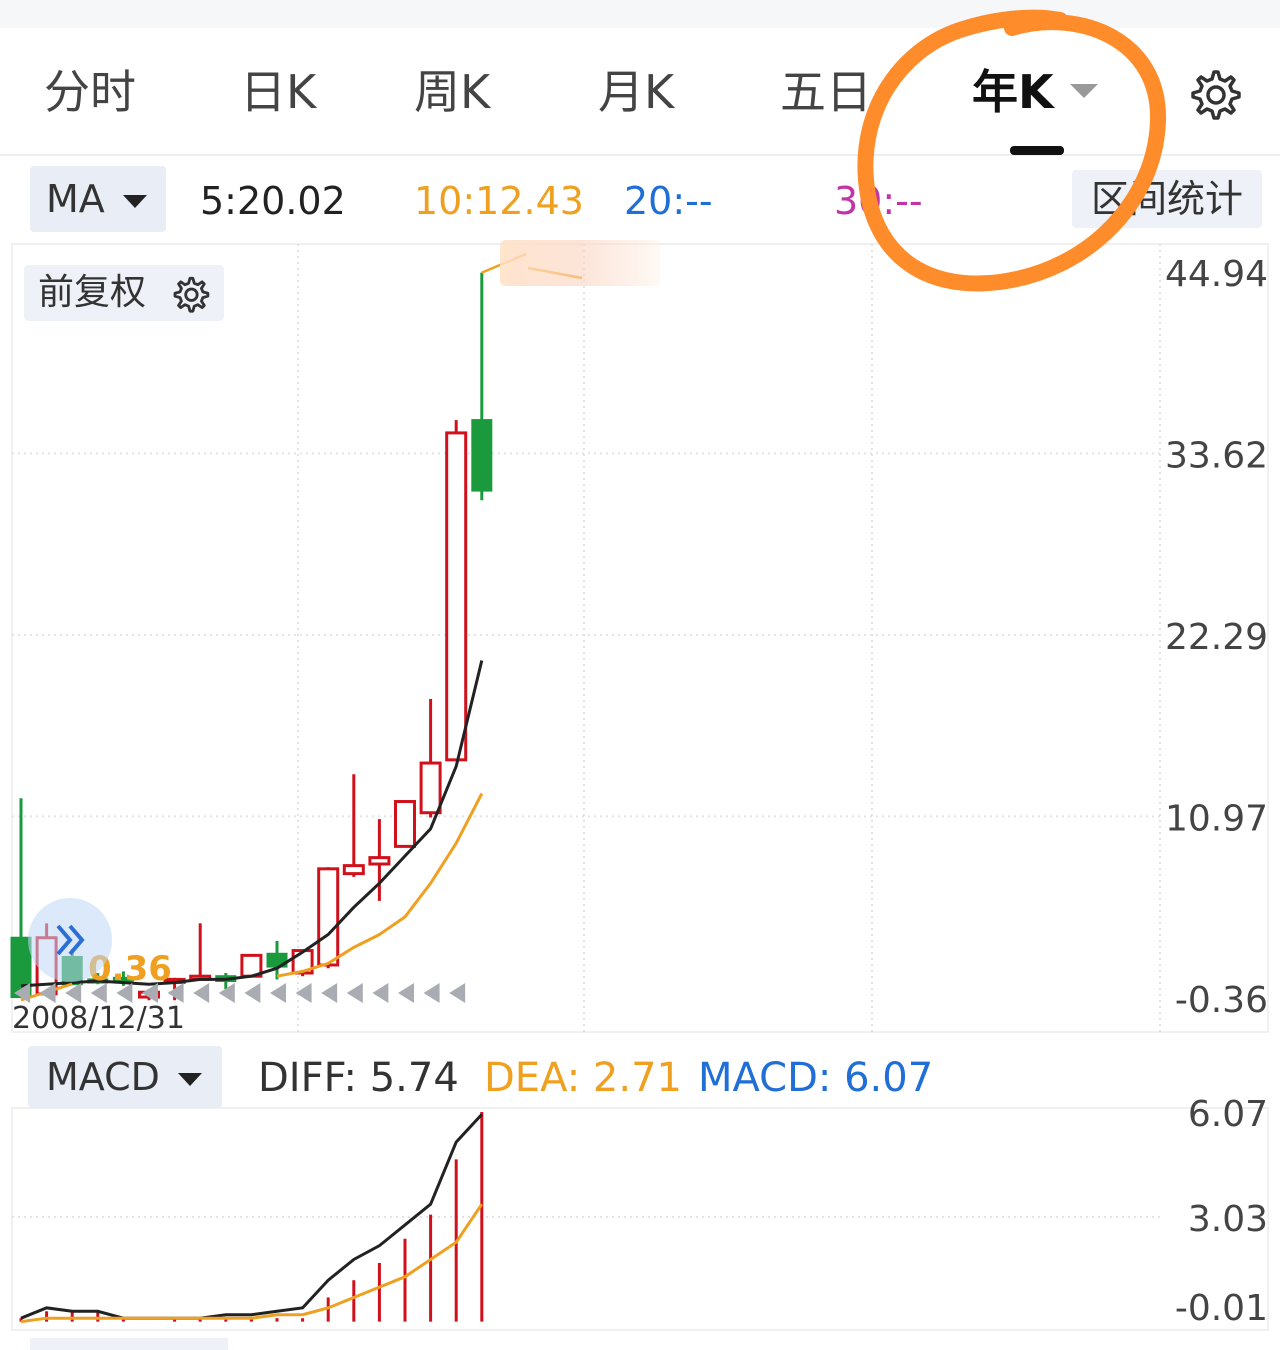  I want to click on adjust-selector: 前复权, so click(124, 293).